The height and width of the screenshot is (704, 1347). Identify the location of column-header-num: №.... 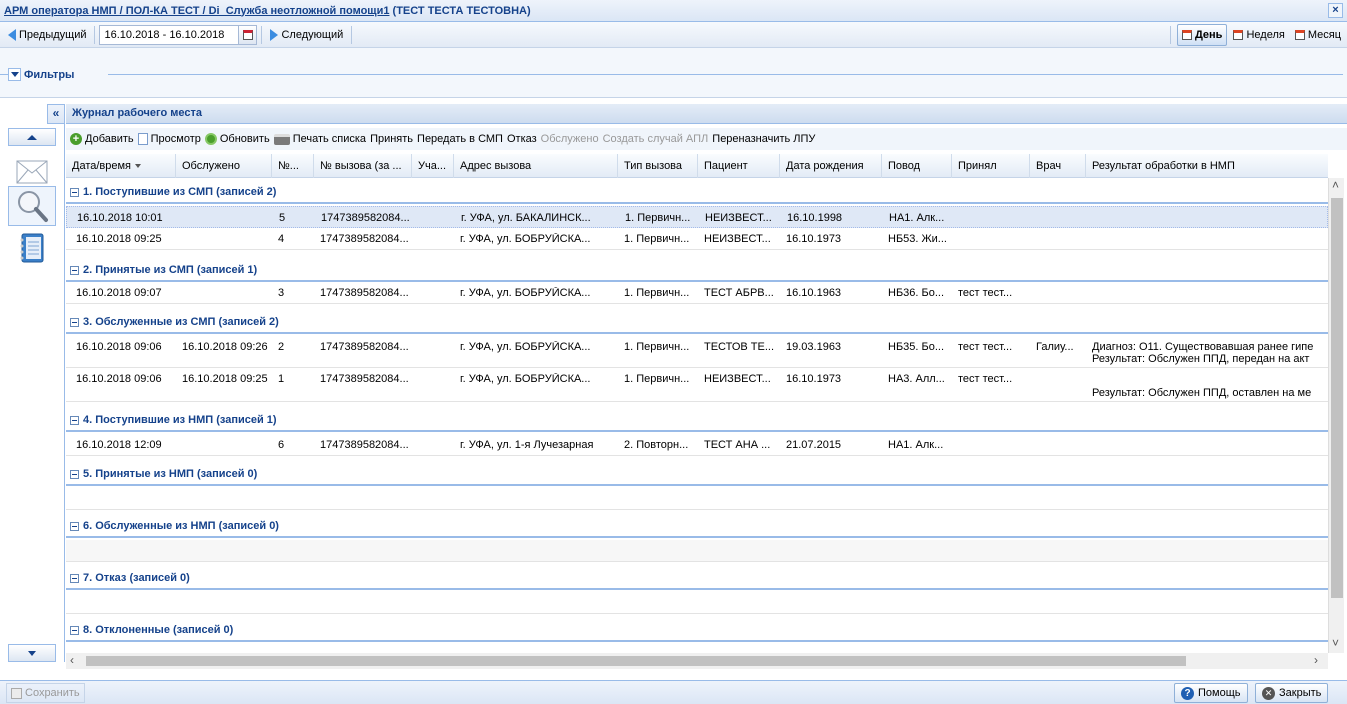
(293, 166).